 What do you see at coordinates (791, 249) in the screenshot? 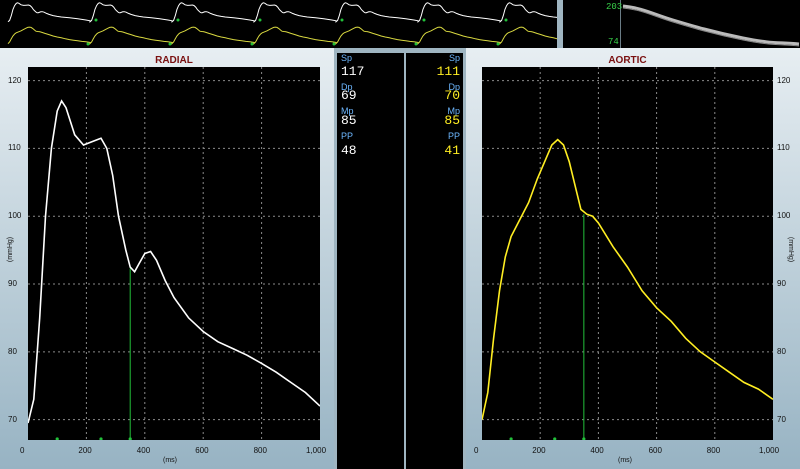
I see `aortic-y-unit: (mmHg)` at bounding box center [791, 249].